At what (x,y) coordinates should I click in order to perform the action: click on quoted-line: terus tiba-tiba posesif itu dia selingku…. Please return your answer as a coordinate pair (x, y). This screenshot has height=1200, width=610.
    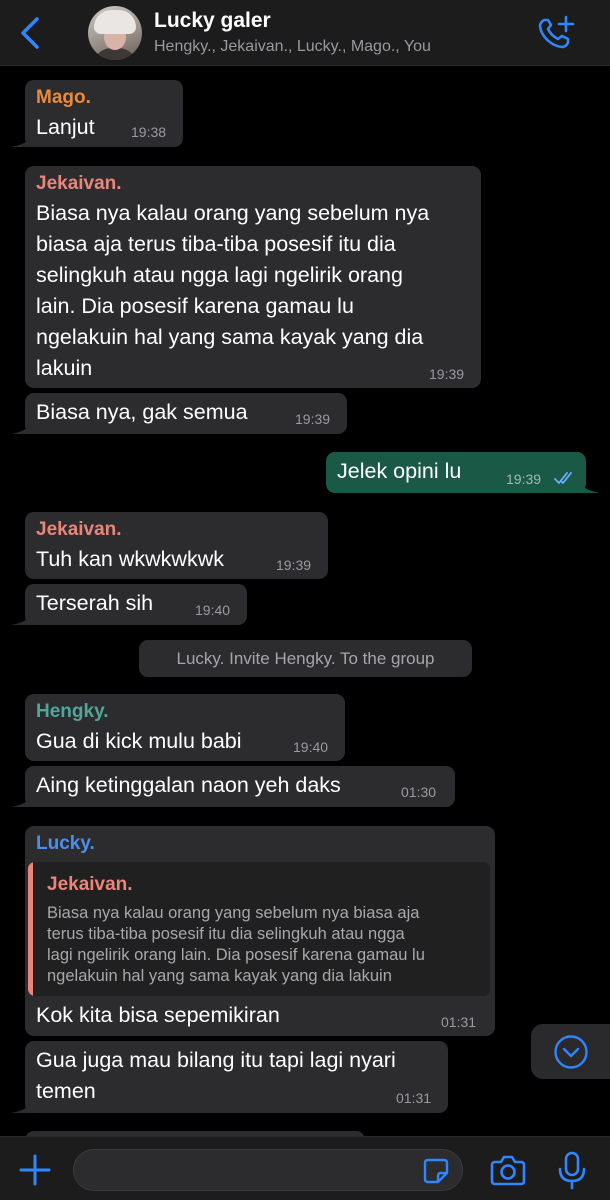
    Looking at the image, I should click on (226, 934).